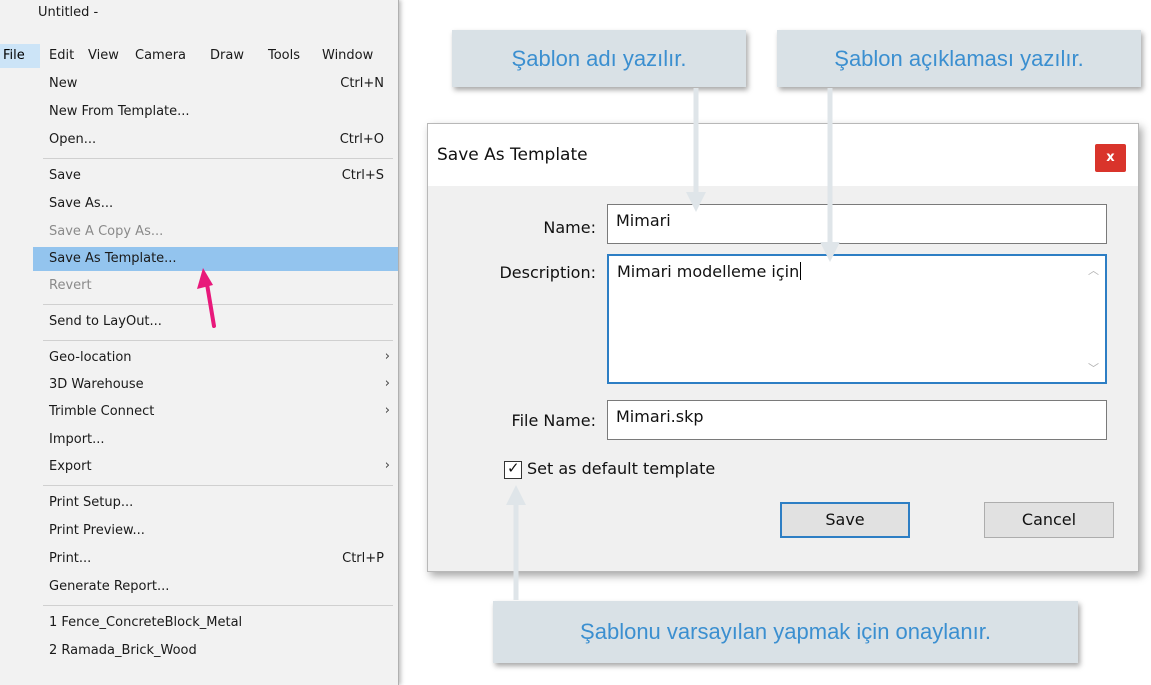  I want to click on close-button: x, so click(1110, 158).